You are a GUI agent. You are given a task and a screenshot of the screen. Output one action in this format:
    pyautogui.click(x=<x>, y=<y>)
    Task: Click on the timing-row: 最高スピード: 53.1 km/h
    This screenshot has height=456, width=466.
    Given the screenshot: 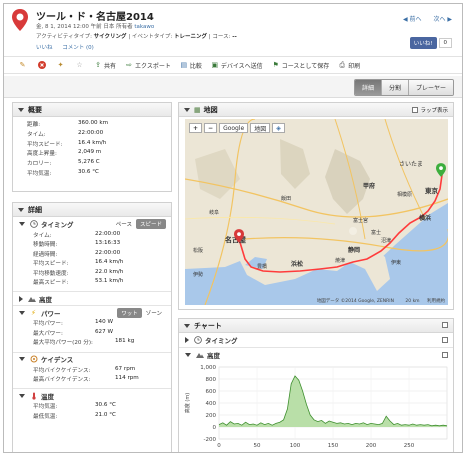 What is the action you would take?
    pyautogui.click(x=92, y=282)
    